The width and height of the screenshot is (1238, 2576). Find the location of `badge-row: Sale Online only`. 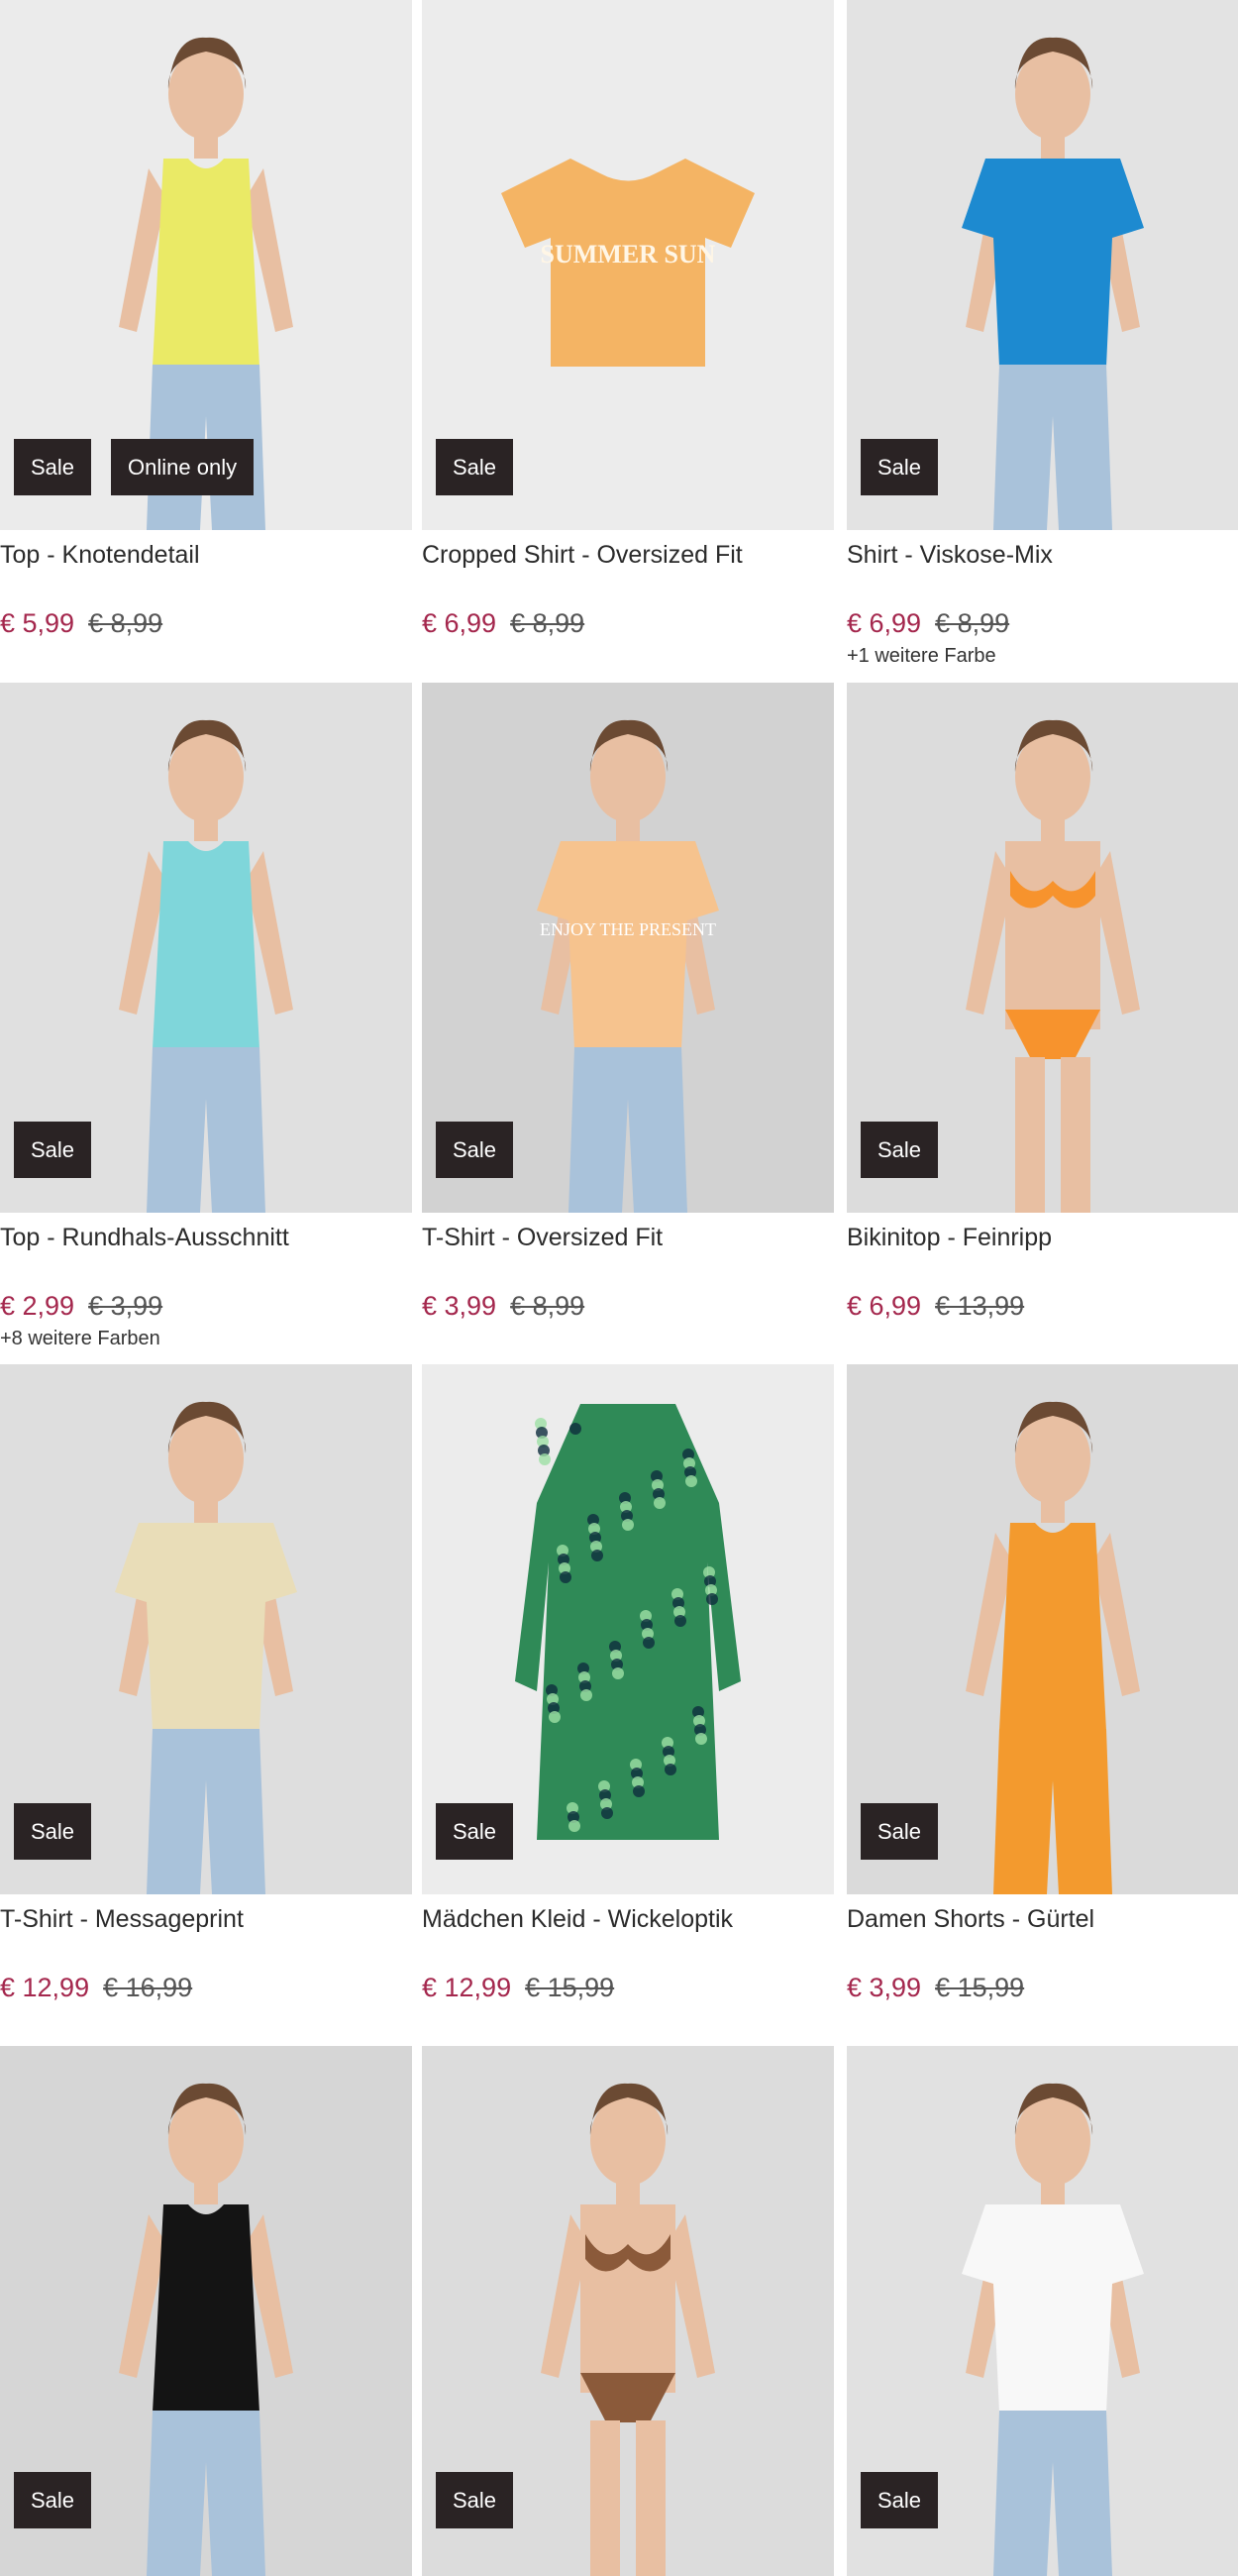

badge-row: Sale Online only is located at coordinates (134, 467).